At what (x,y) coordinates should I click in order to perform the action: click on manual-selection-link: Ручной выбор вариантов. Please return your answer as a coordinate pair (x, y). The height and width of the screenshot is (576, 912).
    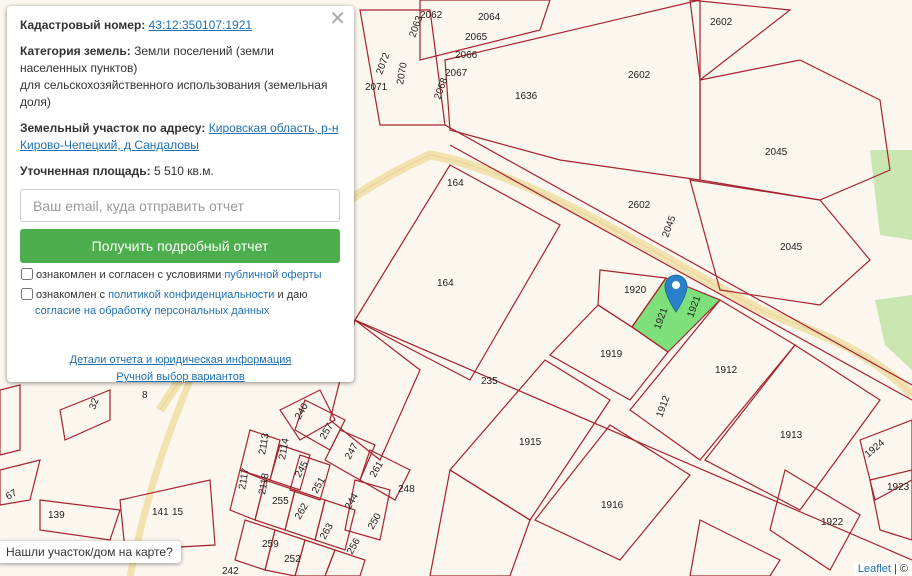
    Looking at the image, I should click on (180, 377).